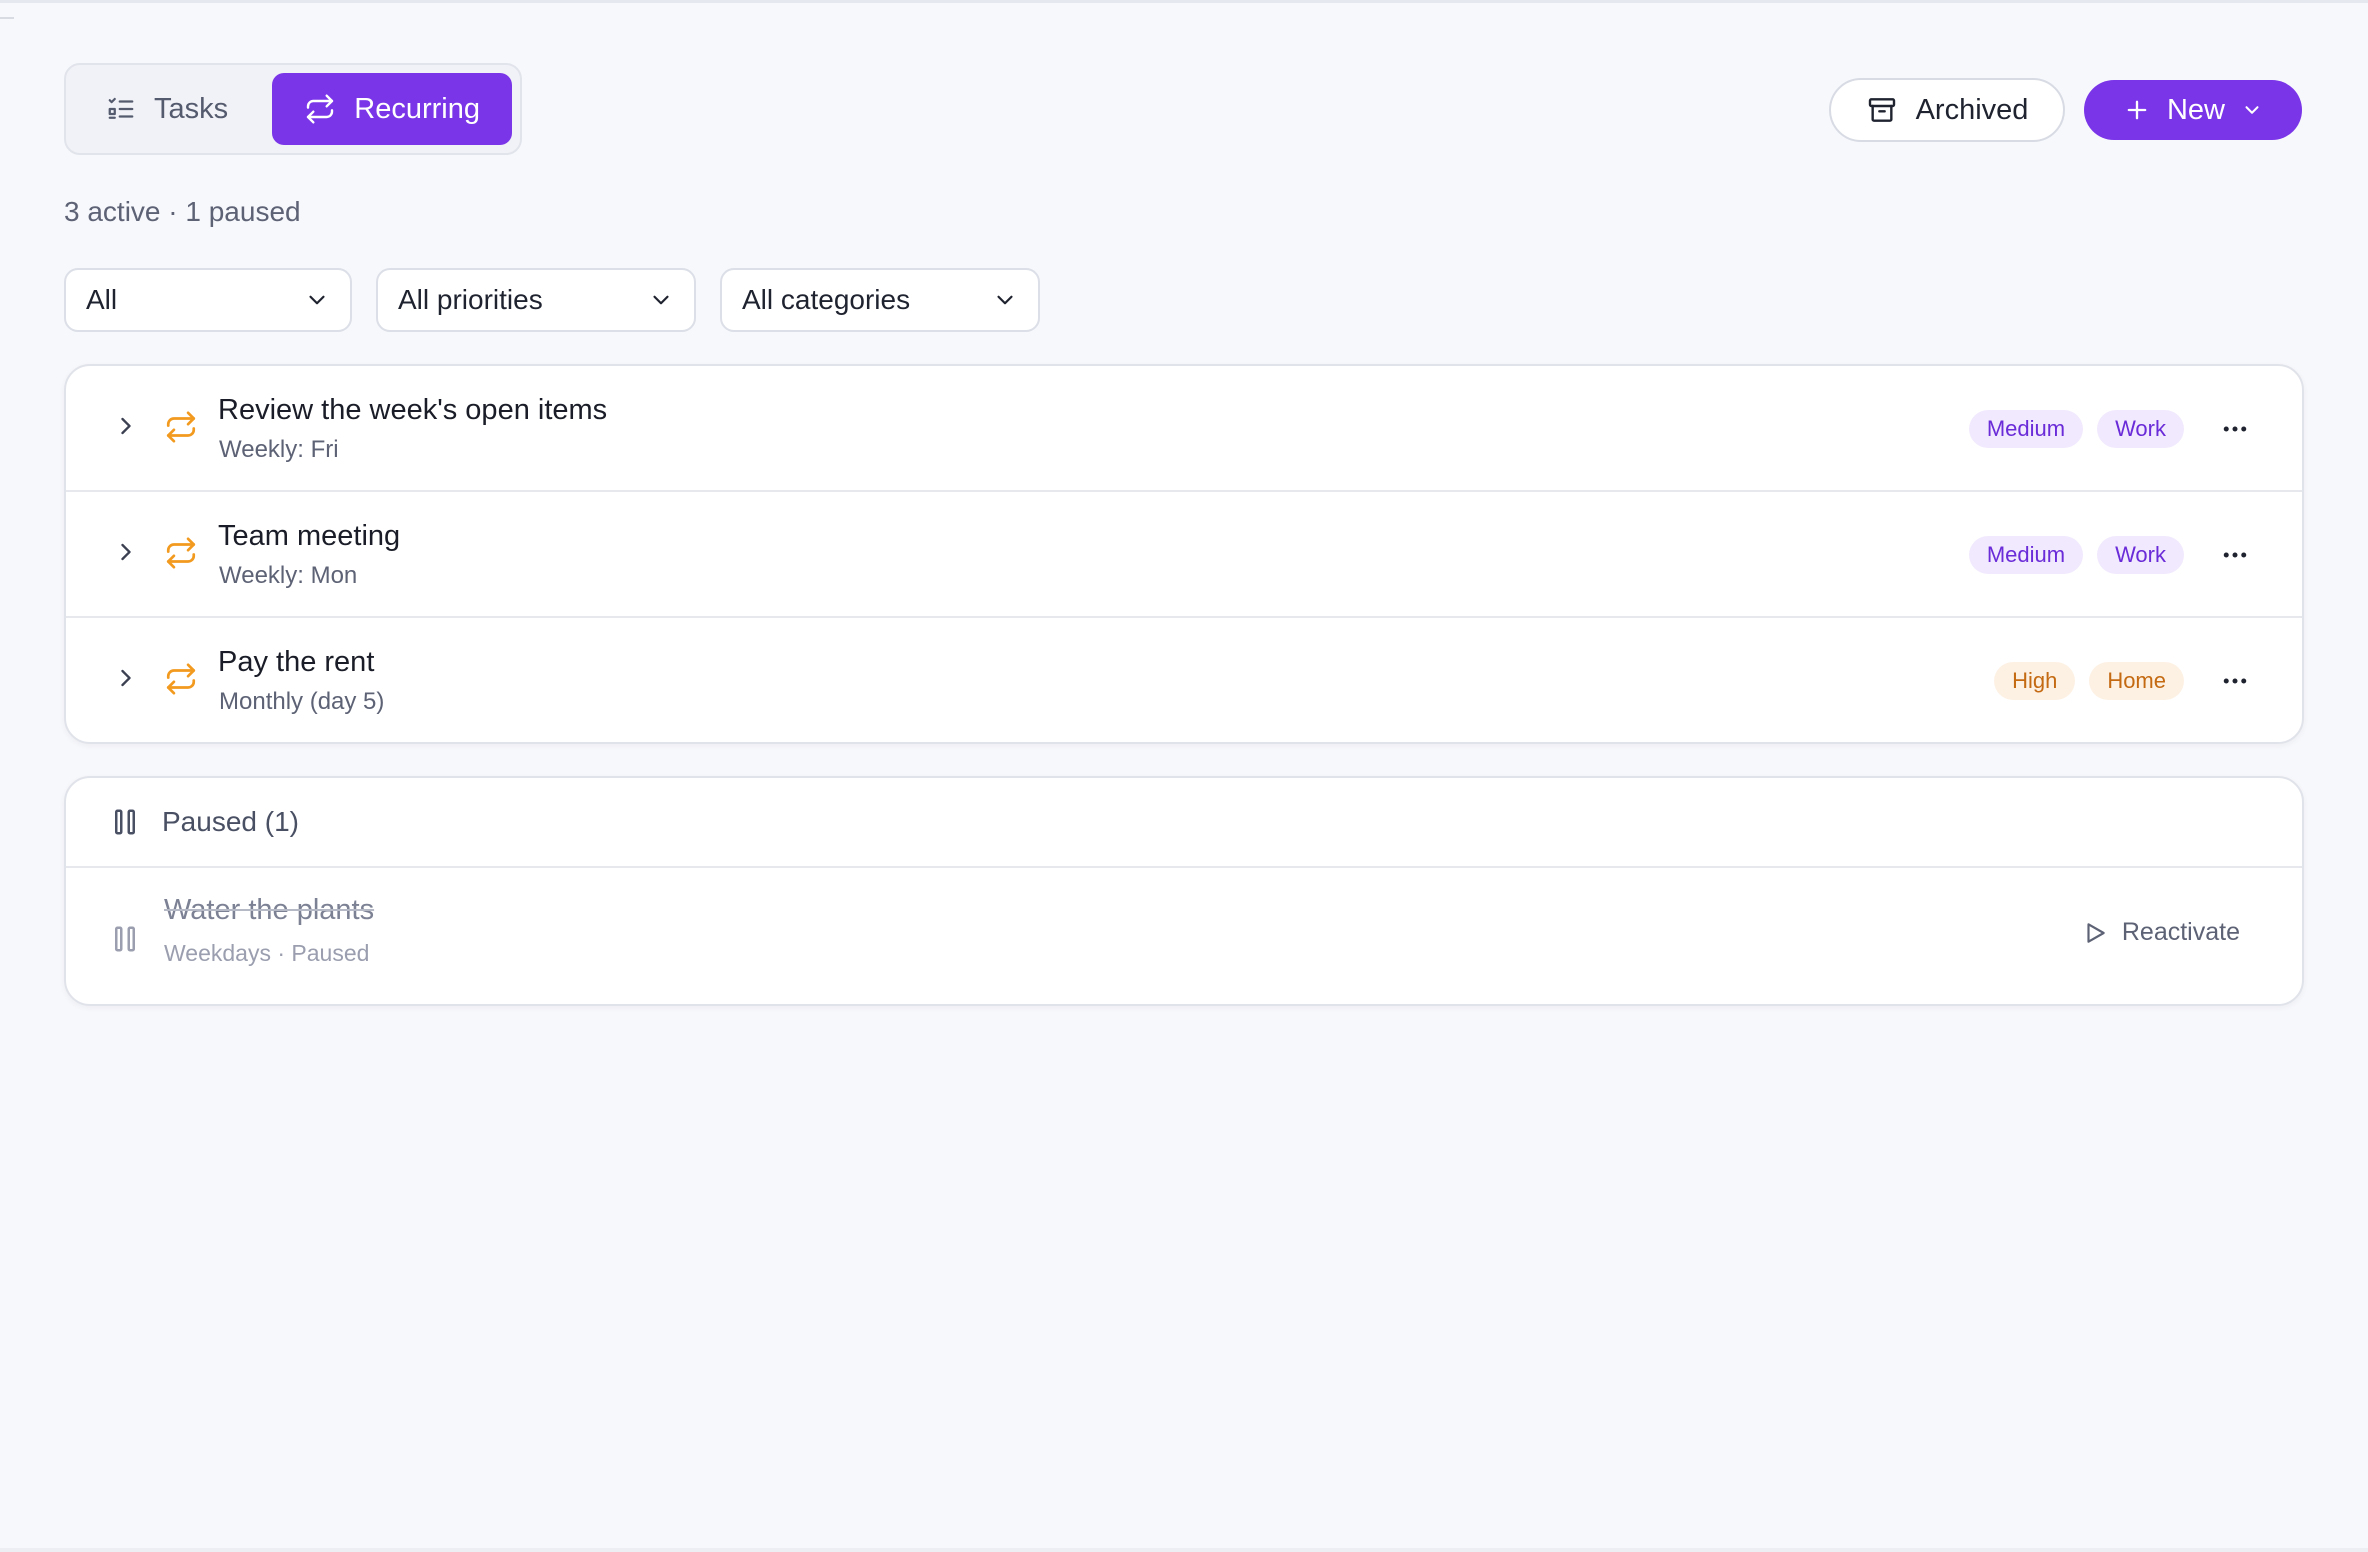 The height and width of the screenshot is (1552, 2368). Describe the element at coordinates (2136, 681) in the screenshot. I see `category-badge: Home` at that location.